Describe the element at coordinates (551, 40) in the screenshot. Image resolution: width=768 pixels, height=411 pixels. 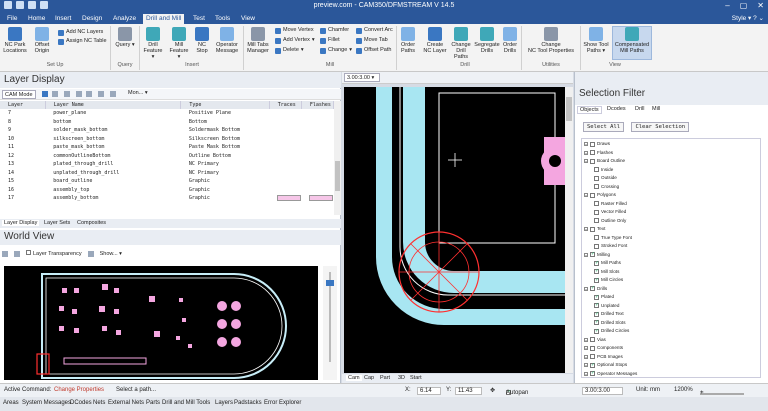
I see `change-nc-tool-properties-button: Change NC Tool Properties` at that location.